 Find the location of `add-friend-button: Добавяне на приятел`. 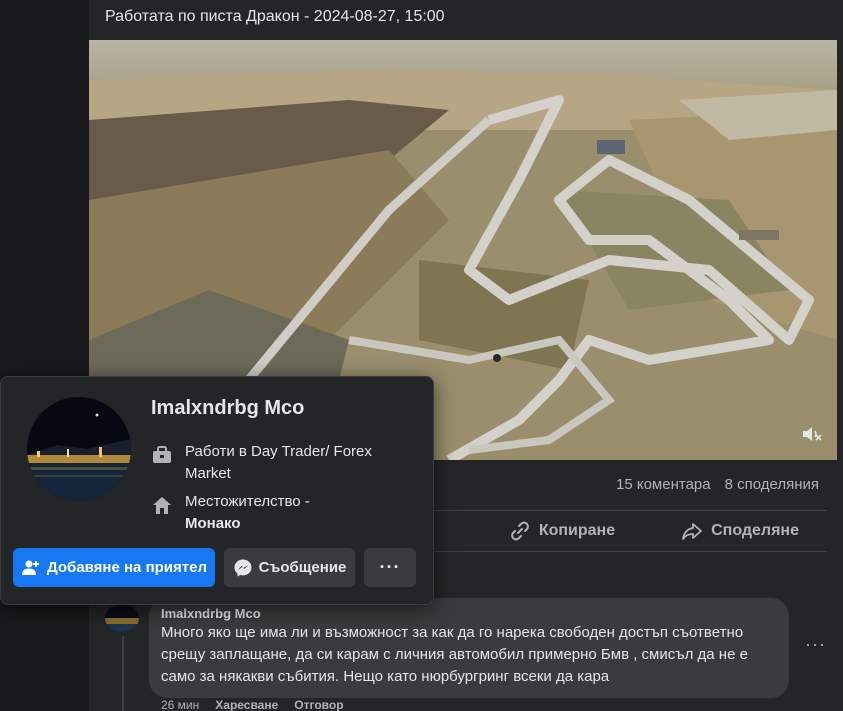

add-friend-button: Добавяне на приятел is located at coordinates (114, 567).